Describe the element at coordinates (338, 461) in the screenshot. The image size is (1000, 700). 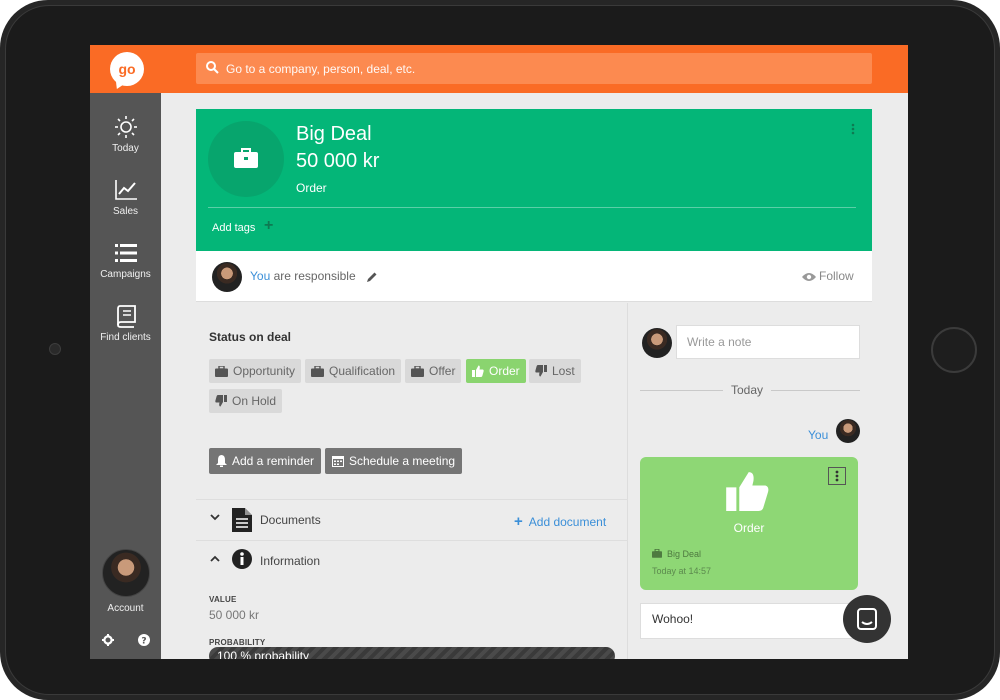
I see `calendar-icon` at that location.